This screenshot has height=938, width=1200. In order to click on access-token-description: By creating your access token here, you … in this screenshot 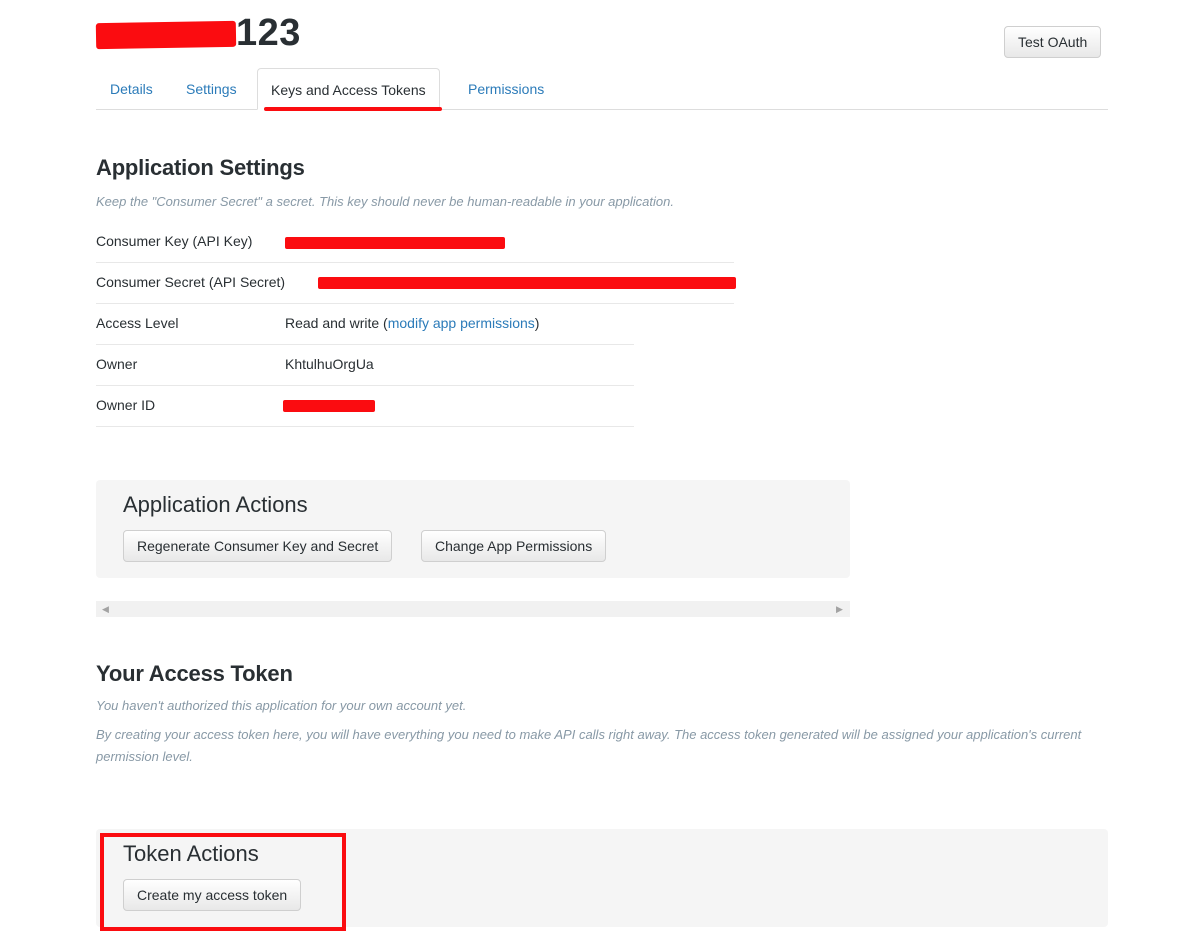, I will do `click(589, 745)`.